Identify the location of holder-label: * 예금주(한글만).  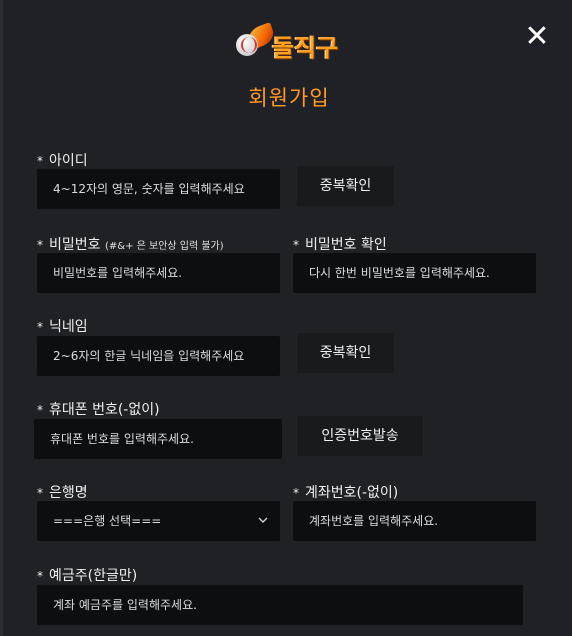
(87, 575).